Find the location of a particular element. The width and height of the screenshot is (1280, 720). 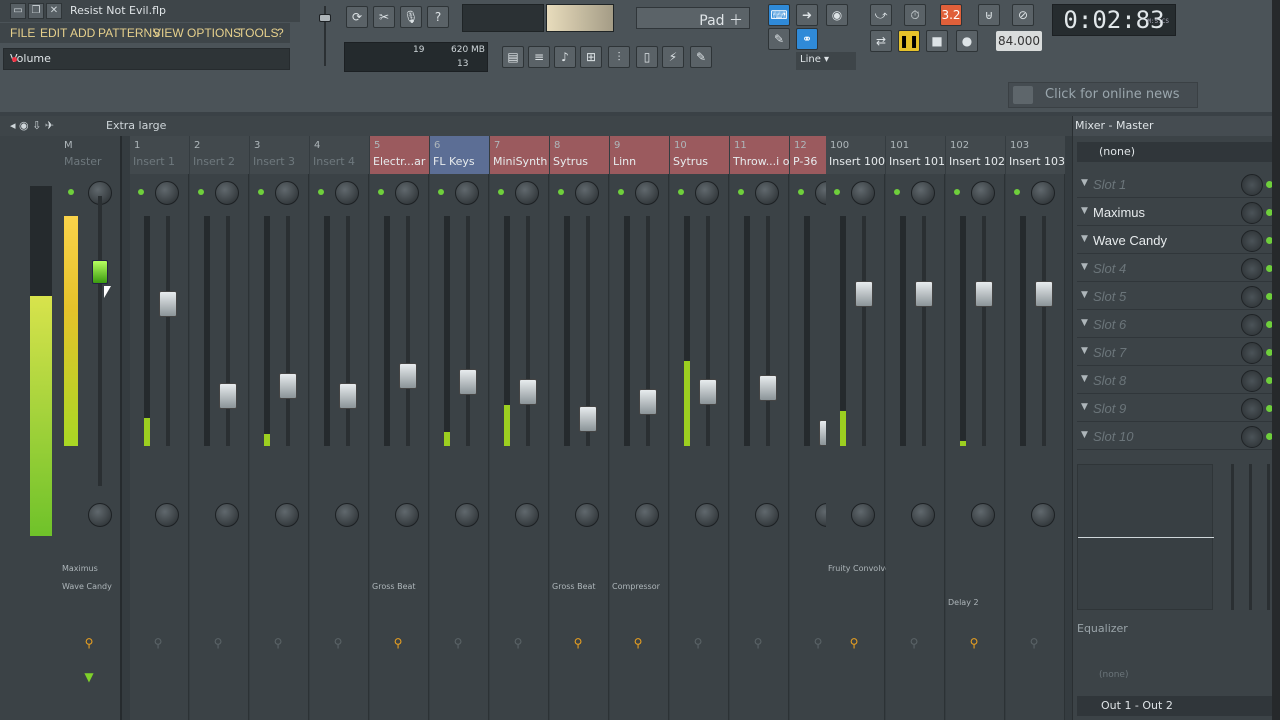

insert-label: 2 Insert 2 is located at coordinates (219, 155).